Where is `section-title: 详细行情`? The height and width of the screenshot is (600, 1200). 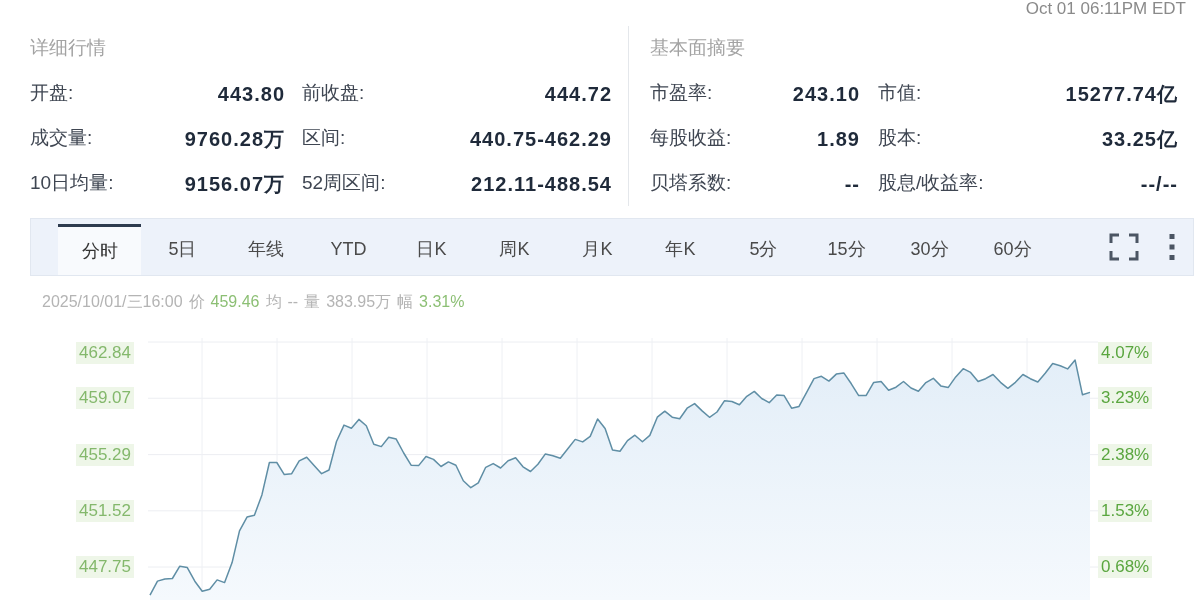 section-title: 详细行情 is located at coordinates (68, 48).